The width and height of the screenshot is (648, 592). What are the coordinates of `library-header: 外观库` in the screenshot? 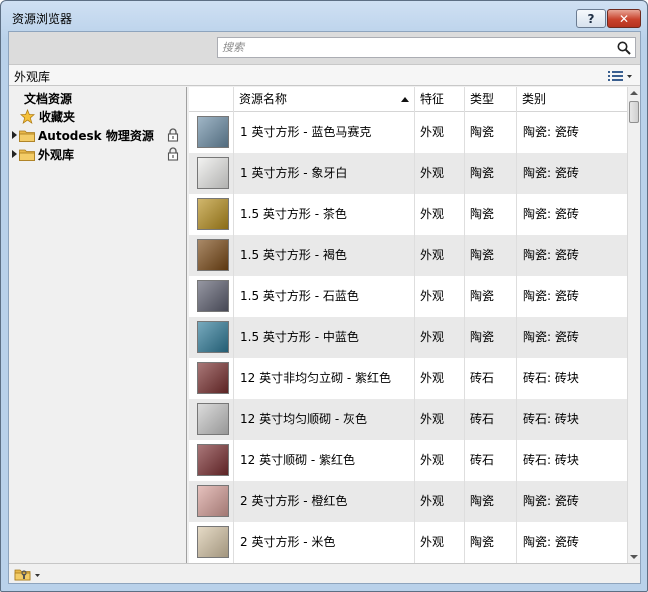 It's located at (324, 75).